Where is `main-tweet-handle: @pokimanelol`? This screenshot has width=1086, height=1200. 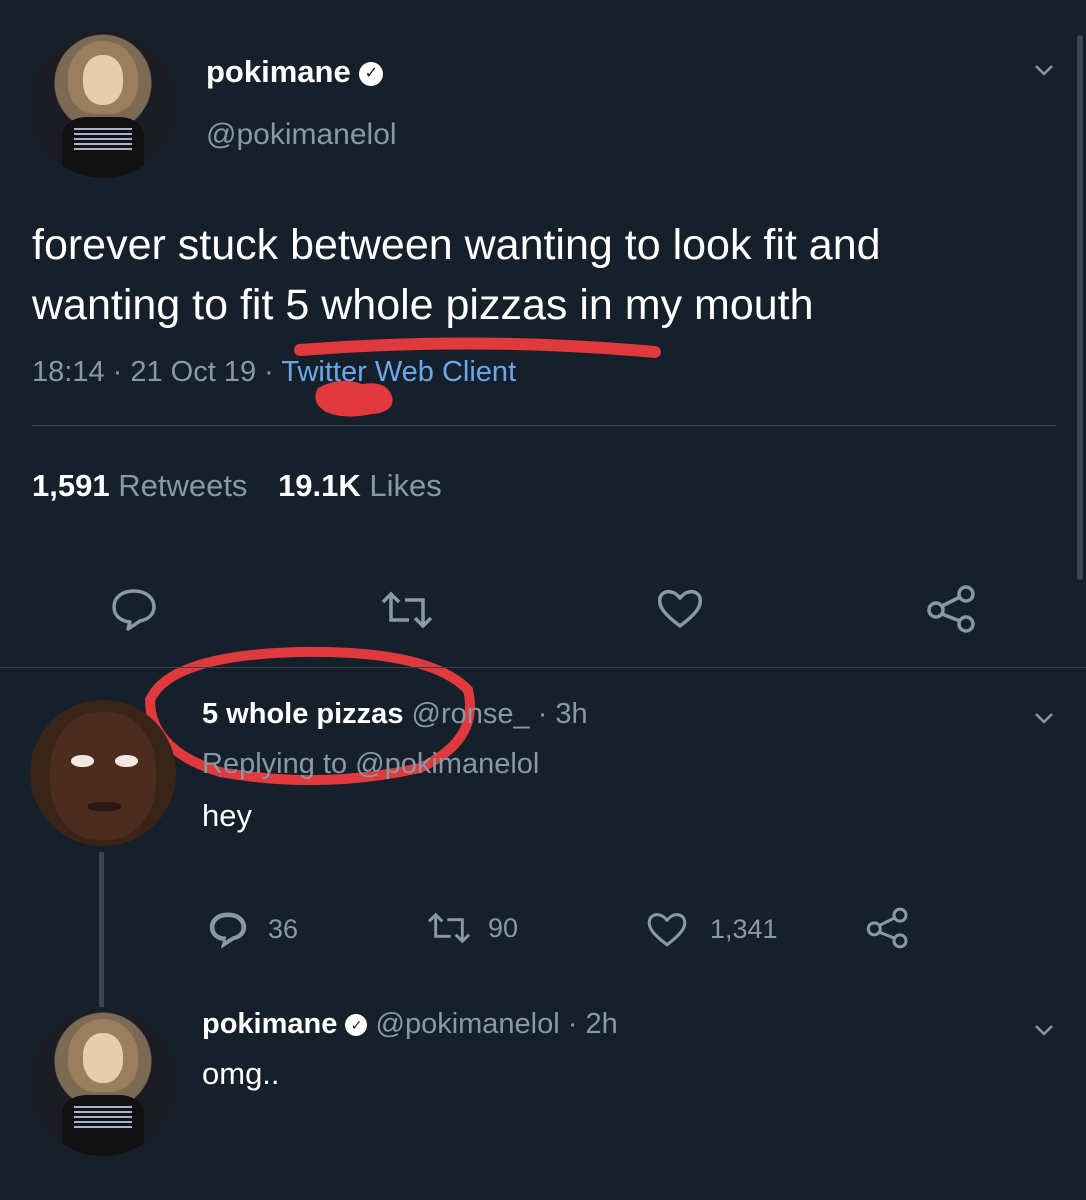
main-tweet-handle: @pokimanelol is located at coordinates (301, 135).